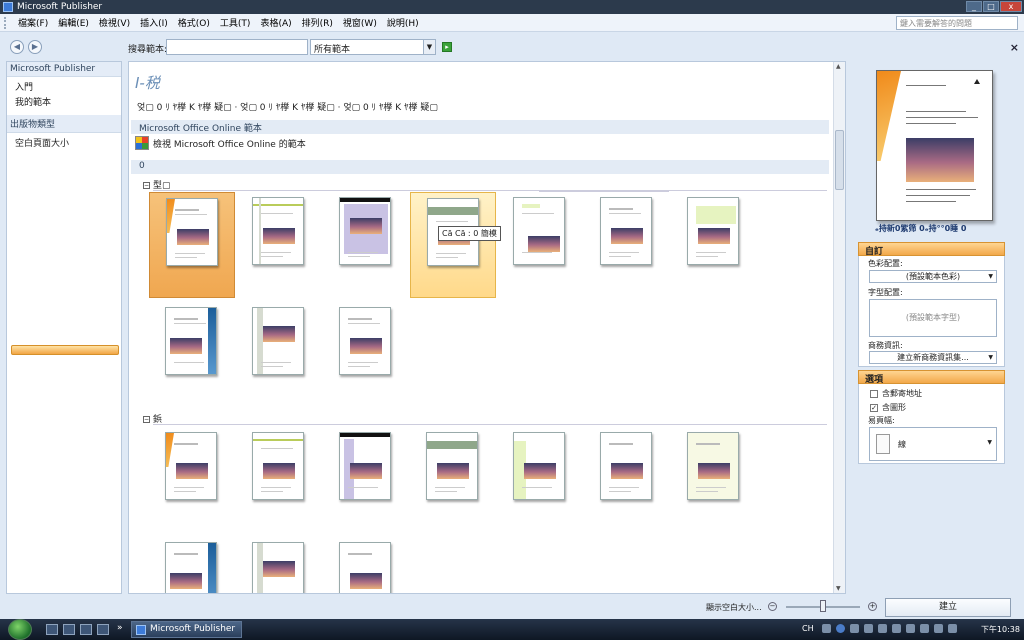  What do you see at coordinates (103, 629) in the screenshot?
I see `media-player-icon` at bounding box center [103, 629].